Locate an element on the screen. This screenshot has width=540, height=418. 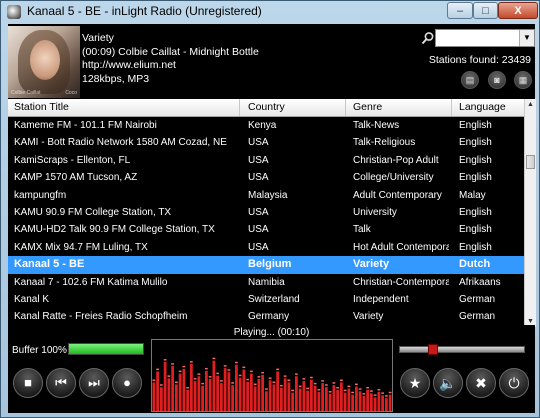
volume-slider is located at coordinates (462, 349).